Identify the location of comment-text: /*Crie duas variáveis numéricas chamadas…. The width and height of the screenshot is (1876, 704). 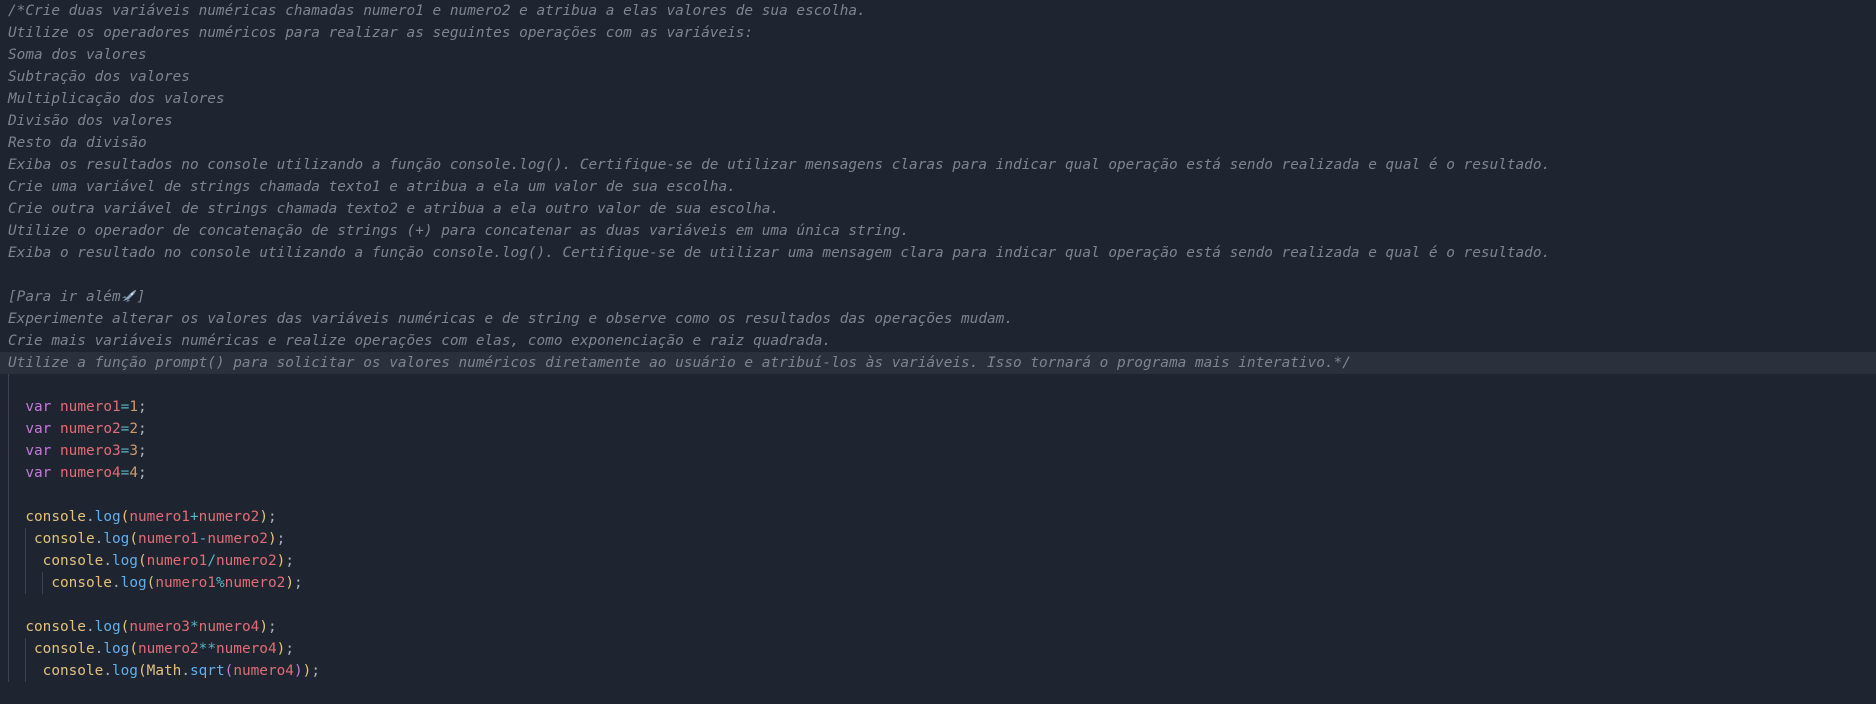
(437, 11).